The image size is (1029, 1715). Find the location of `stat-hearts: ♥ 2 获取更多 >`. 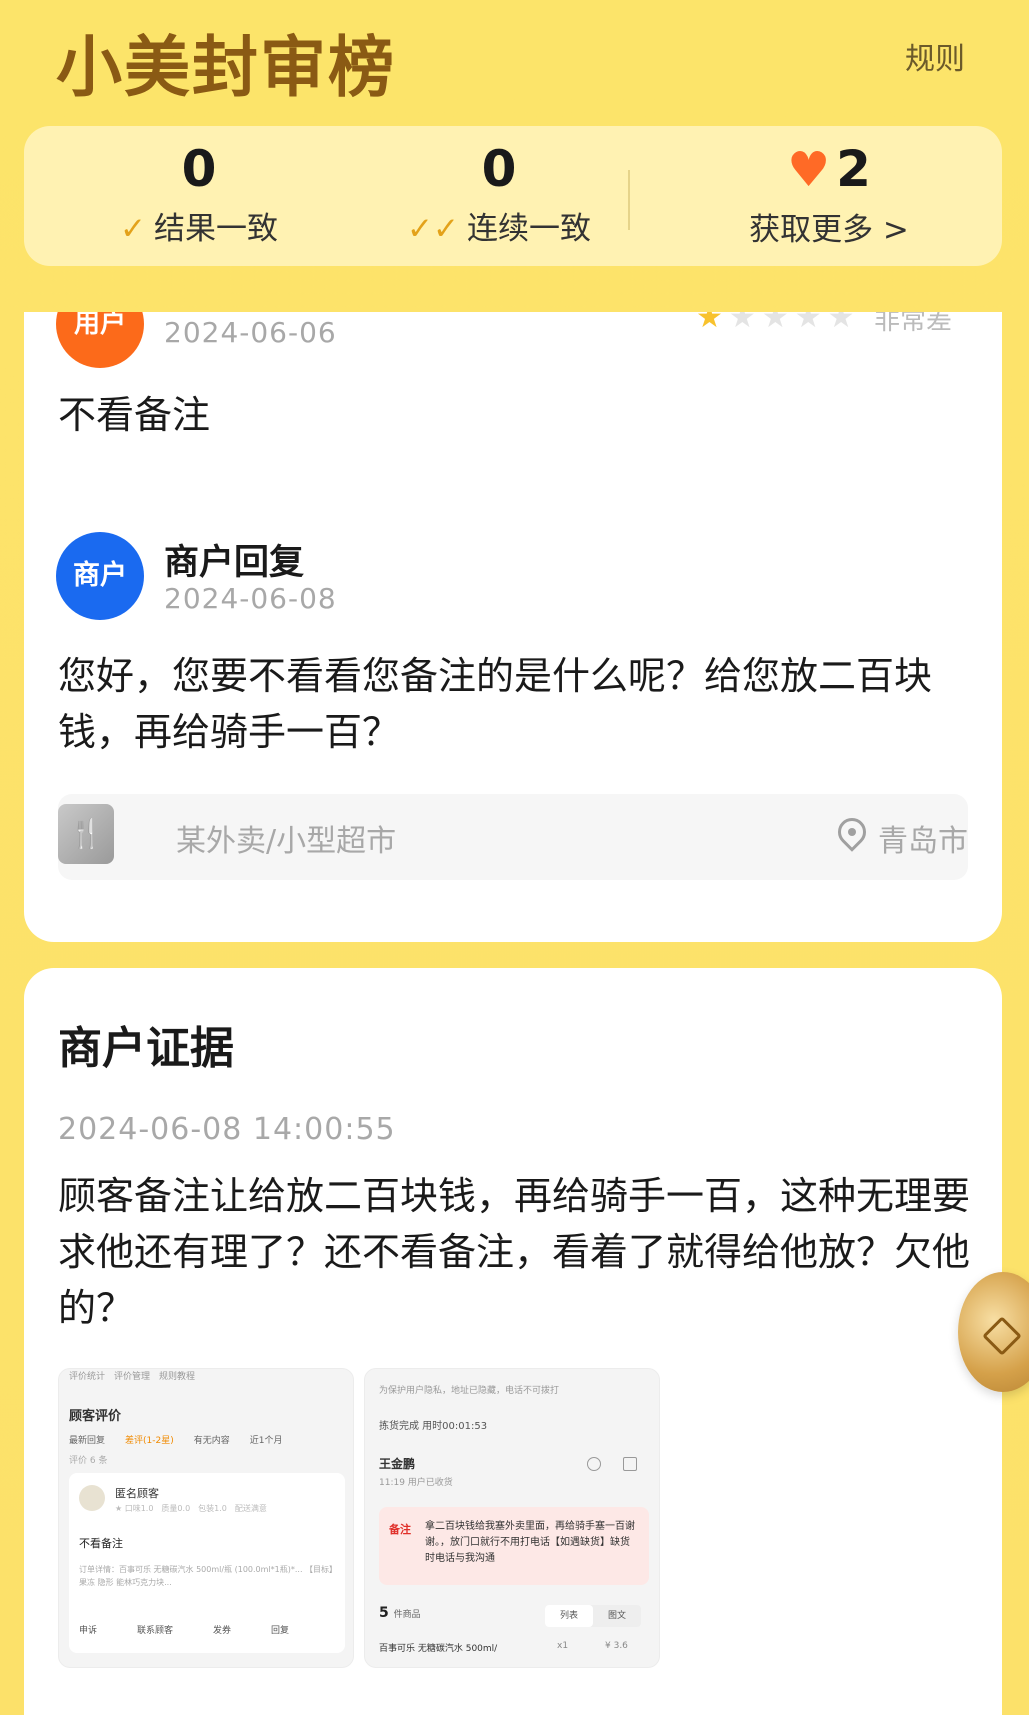

stat-hearts: ♥ 2 获取更多 > is located at coordinates (829, 196).